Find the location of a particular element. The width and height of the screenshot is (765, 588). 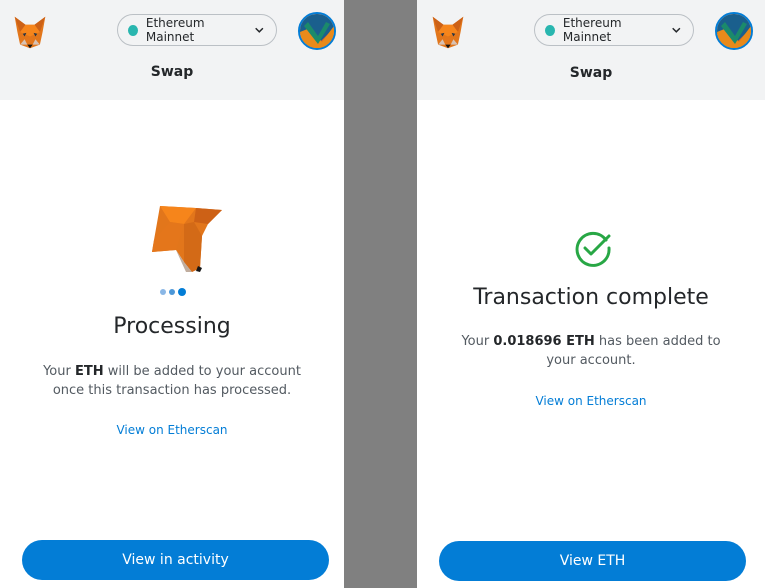

view-eth-button: View ETH is located at coordinates (592, 561).